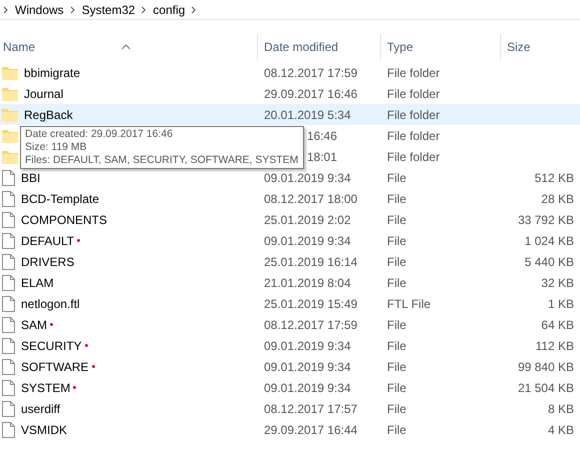 The image size is (580, 450). What do you see at coordinates (47, 241) in the screenshot?
I see `file-name: DEFAULT` at bounding box center [47, 241].